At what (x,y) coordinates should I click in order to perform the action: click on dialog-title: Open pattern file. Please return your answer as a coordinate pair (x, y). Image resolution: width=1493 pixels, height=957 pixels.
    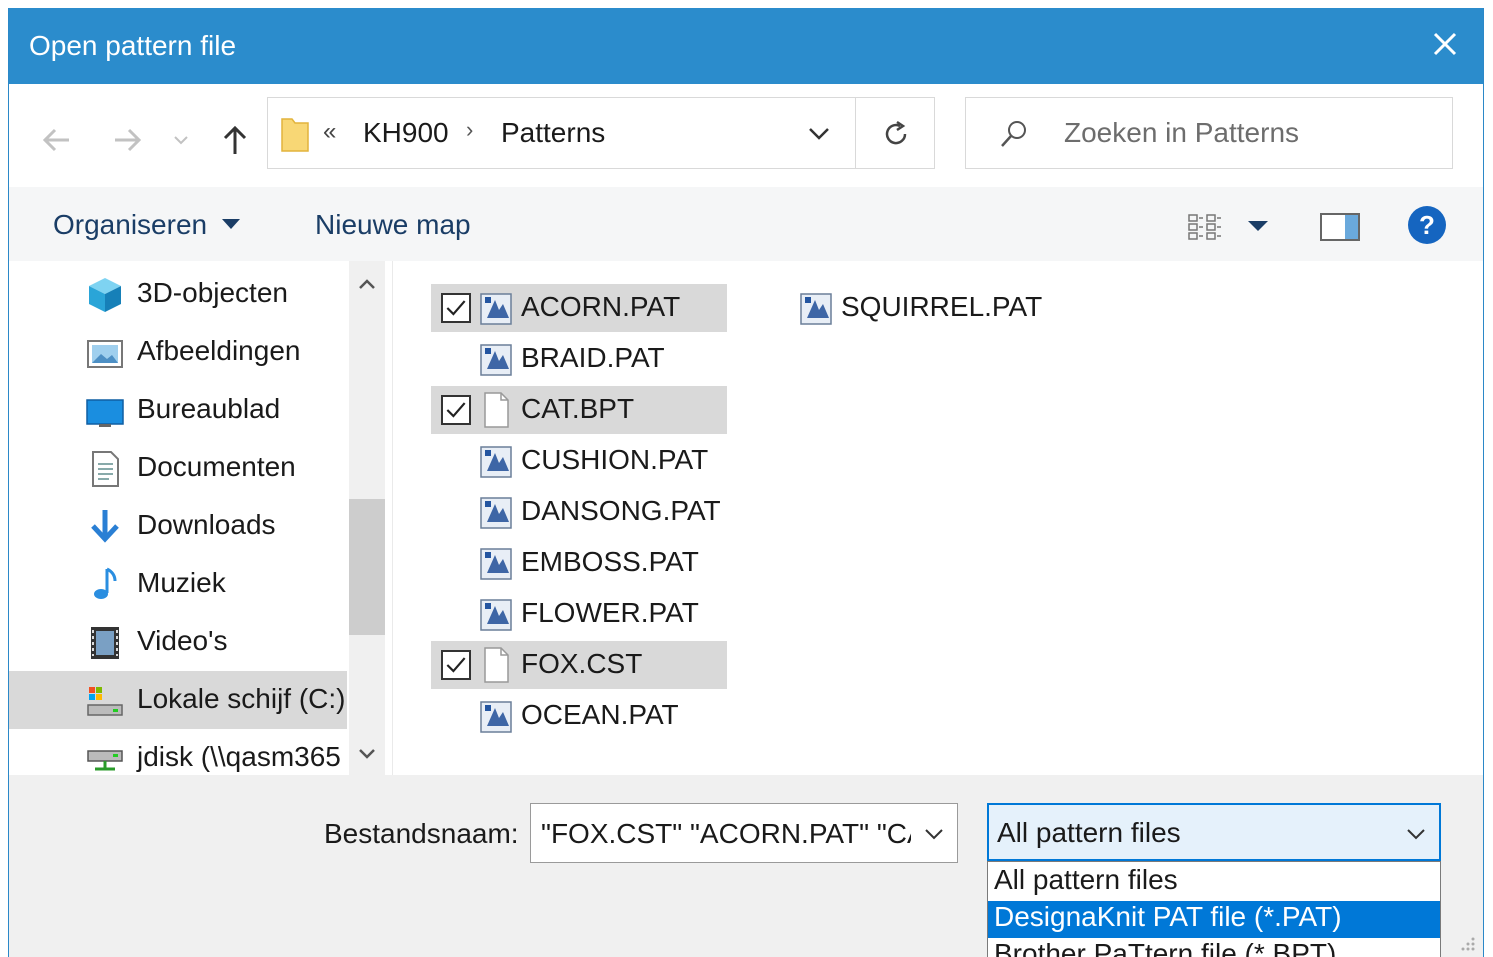
    Looking at the image, I should click on (133, 45).